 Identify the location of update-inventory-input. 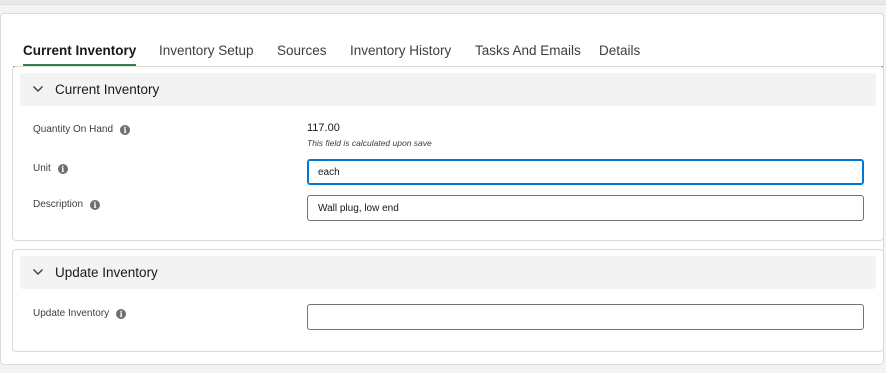
(585, 317).